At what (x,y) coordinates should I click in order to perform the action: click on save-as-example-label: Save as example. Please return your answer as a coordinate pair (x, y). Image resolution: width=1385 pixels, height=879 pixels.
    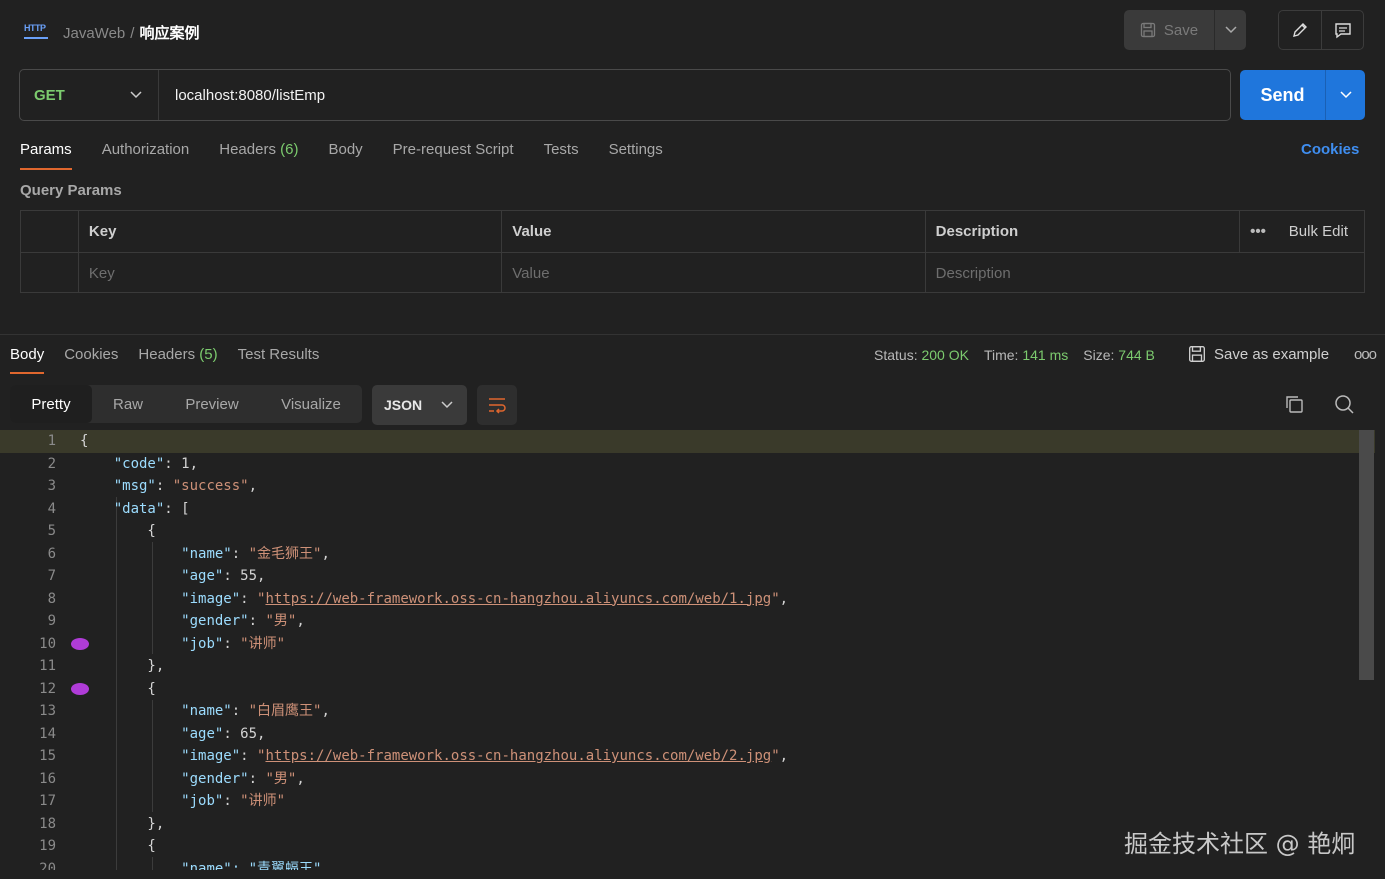
    Looking at the image, I should click on (1272, 354).